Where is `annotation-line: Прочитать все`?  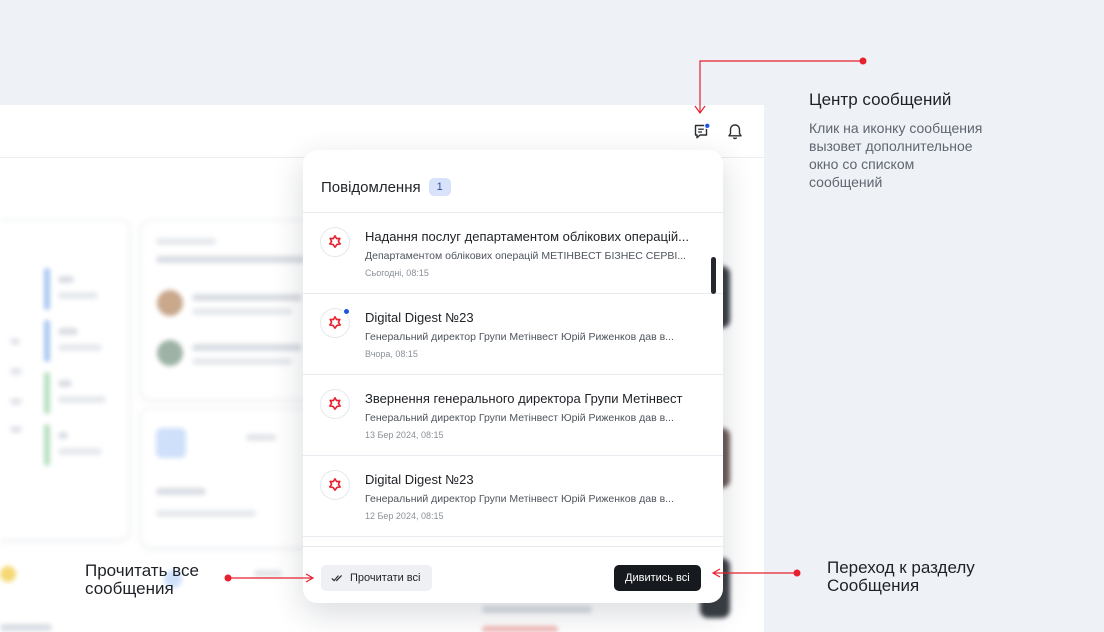
annotation-line: Прочитать все is located at coordinates (142, 570).